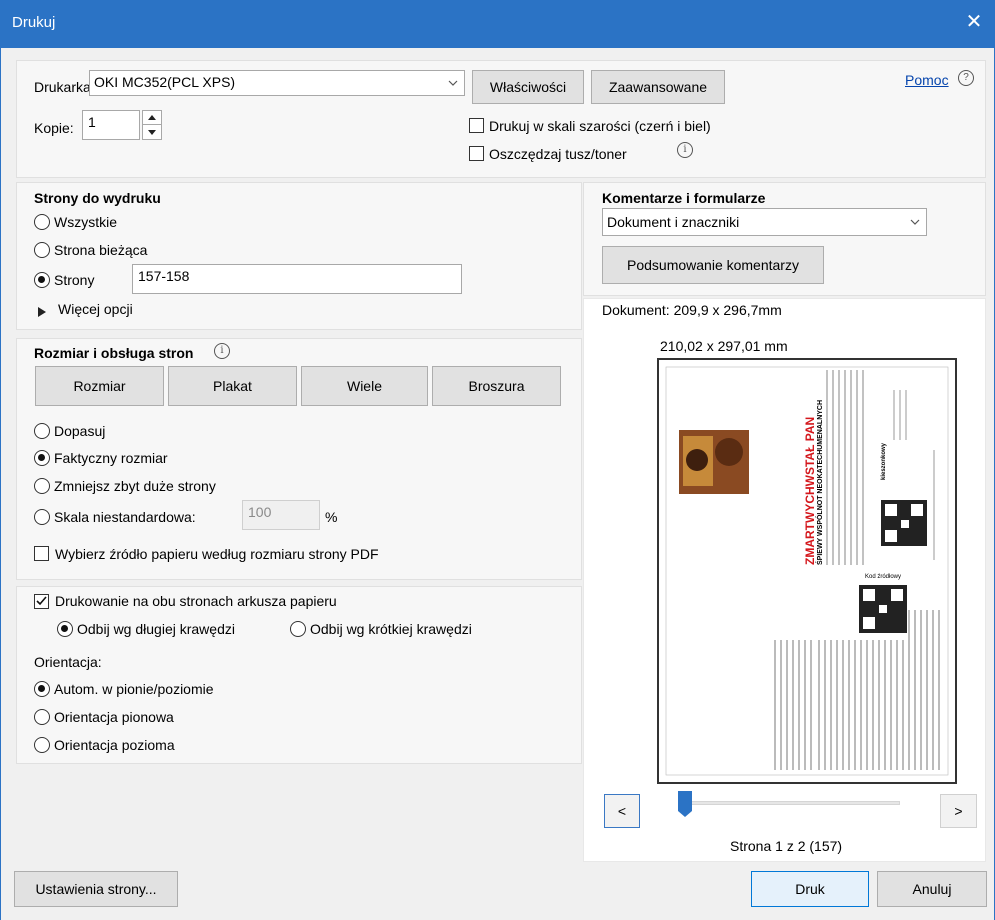  I want to click on help-link: Pomoc, so click(927, 80).